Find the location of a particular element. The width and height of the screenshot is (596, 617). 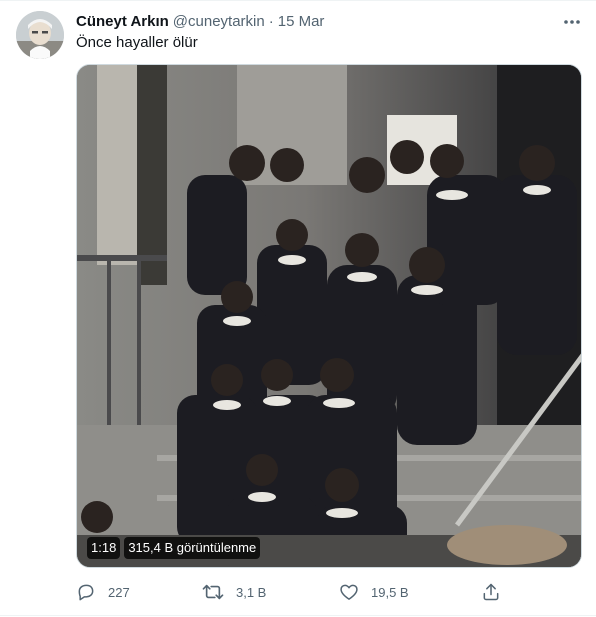

top-divider is located at coordinates (298, 0).